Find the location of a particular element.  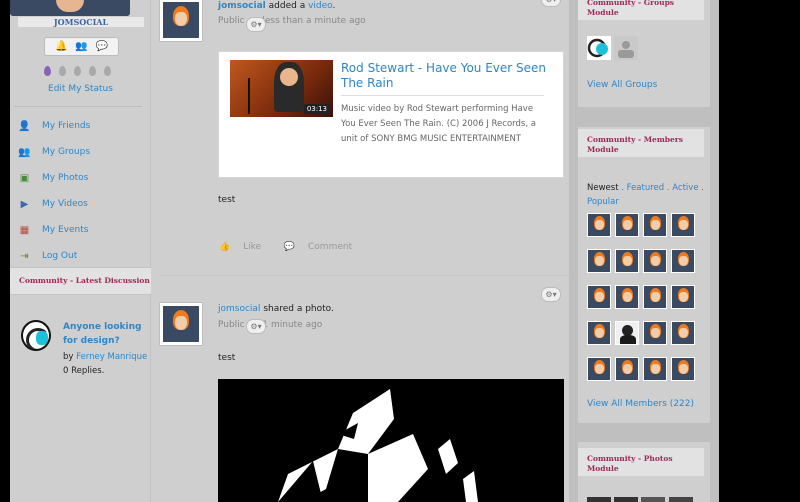

comment-button: 💬 Comment is located at coordinates (323, 247).